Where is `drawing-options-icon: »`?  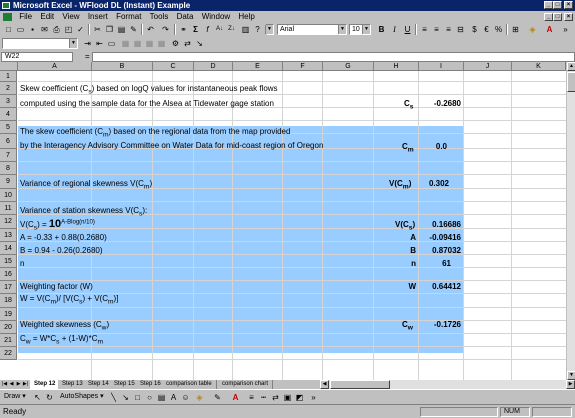 drawing-options-icon: » is located at coordinates (313, 397).